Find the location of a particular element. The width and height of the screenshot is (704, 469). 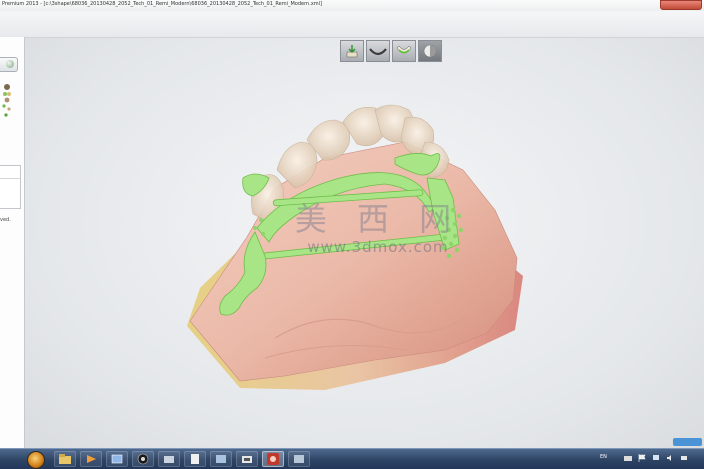

taskbar-app is located at coordinates (221, 459).